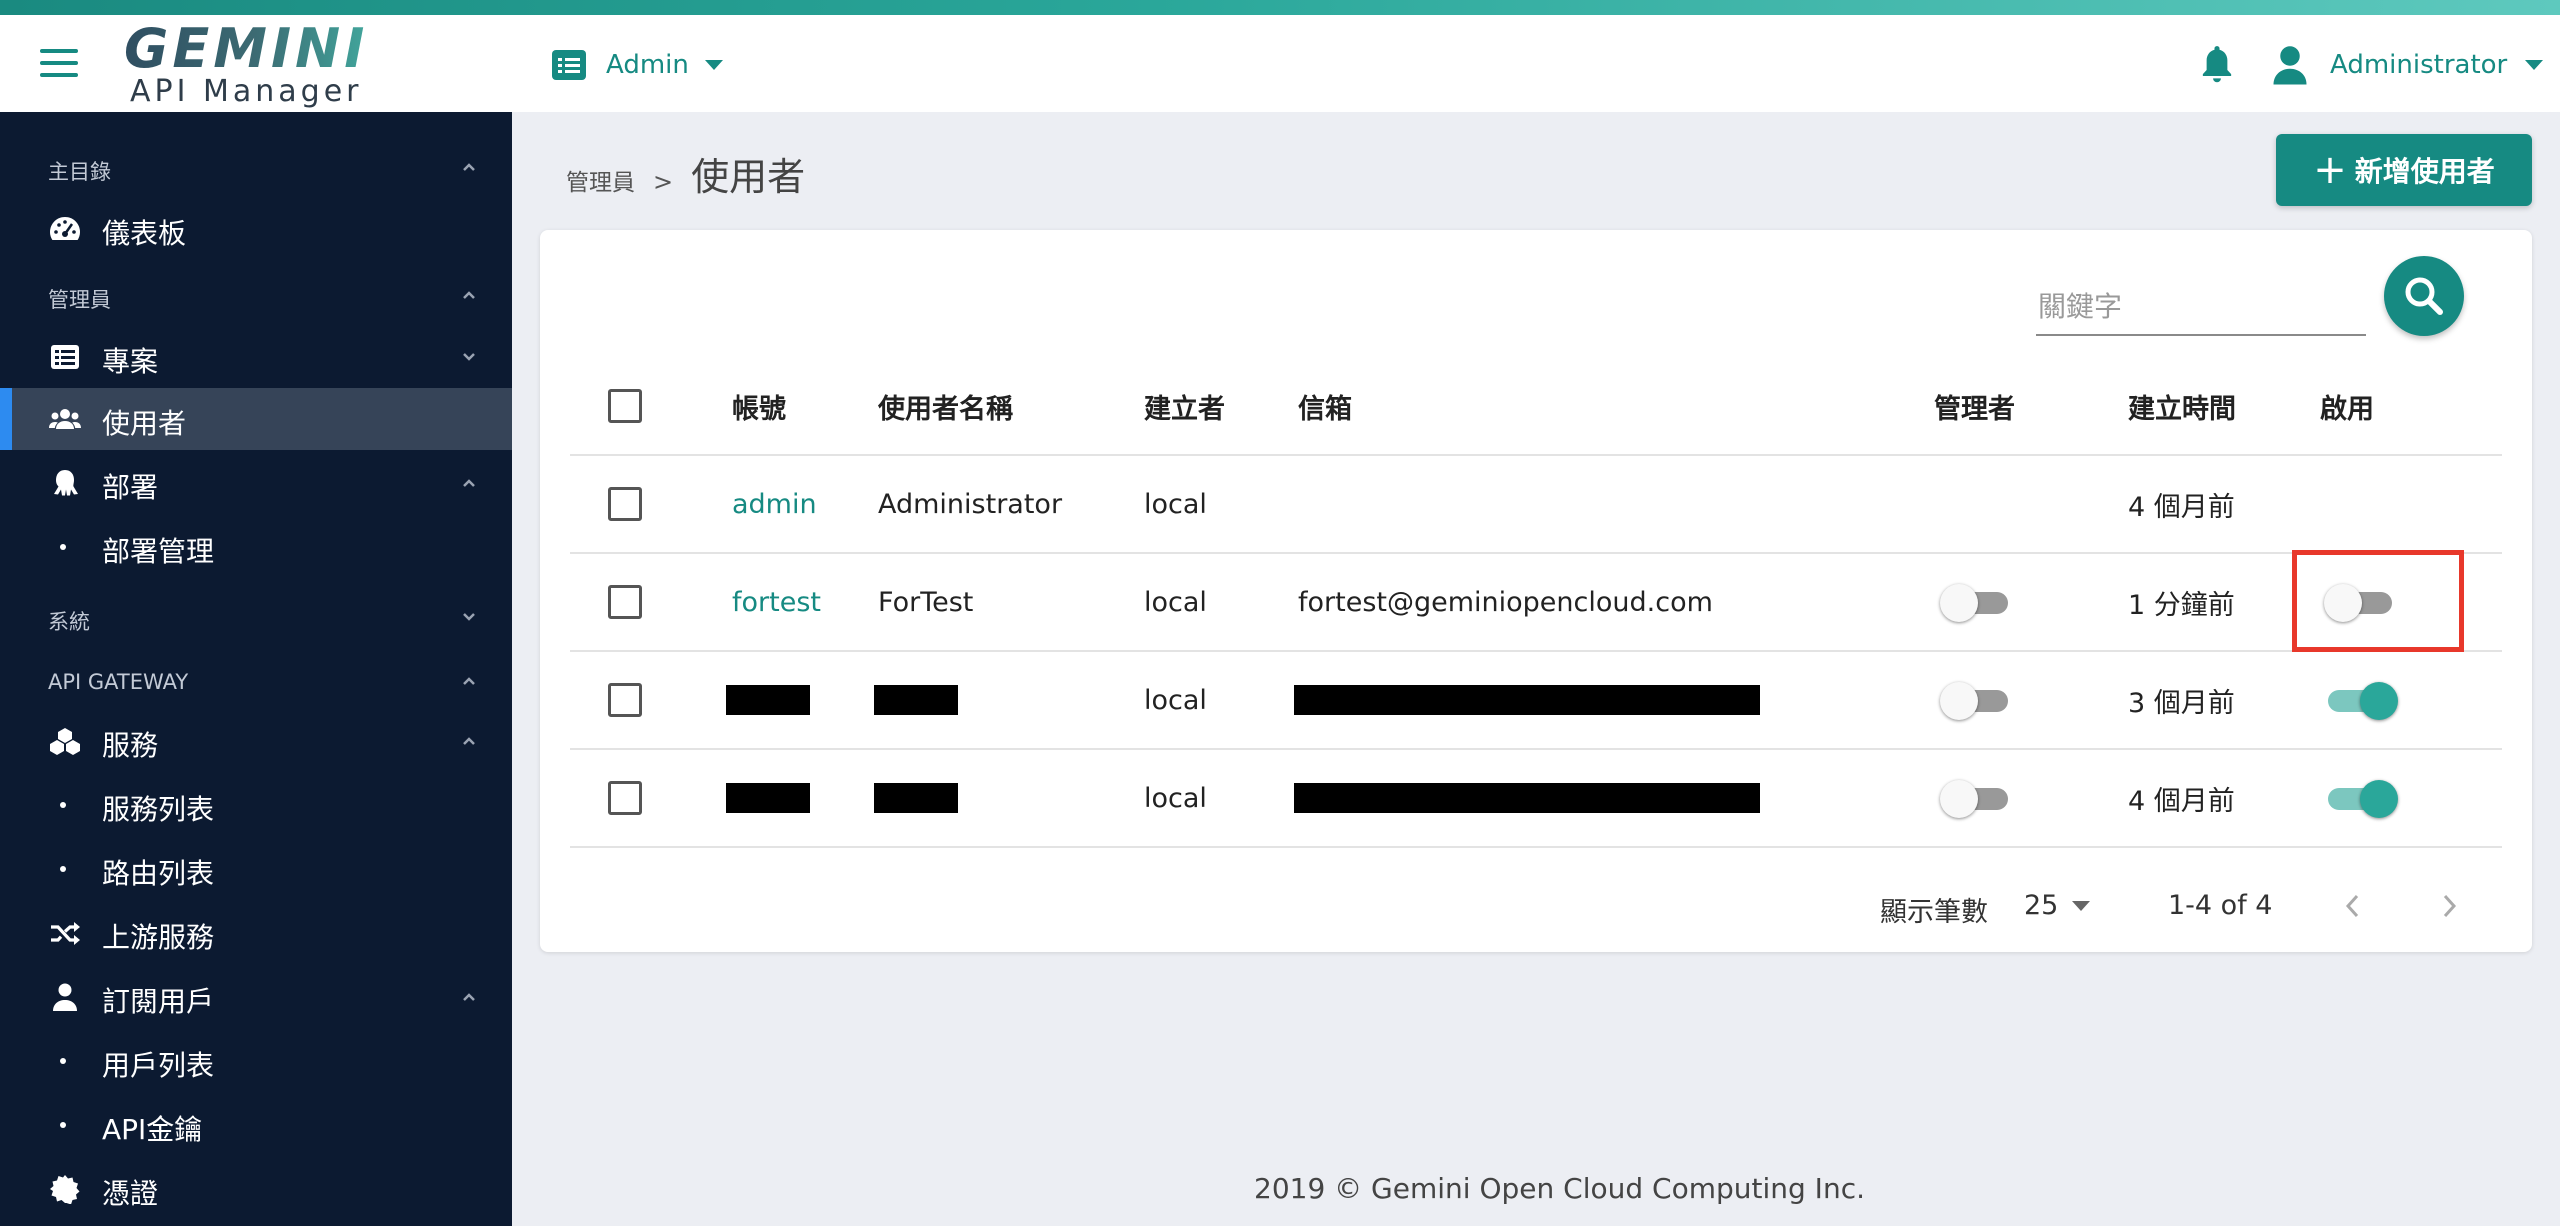  Describe the element at coordinates (158, 551) in the screenshot. I see `sidebar-item-label: 部署管理` at that location.